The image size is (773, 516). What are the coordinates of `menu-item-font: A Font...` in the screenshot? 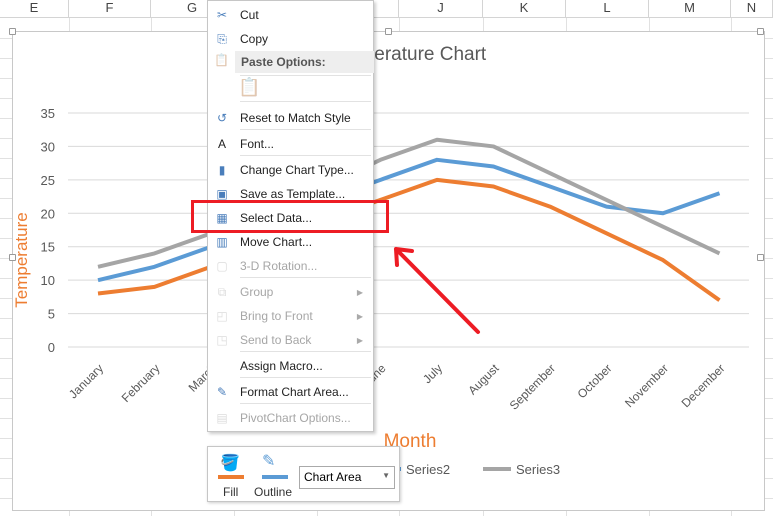 It's located at (290, 144).